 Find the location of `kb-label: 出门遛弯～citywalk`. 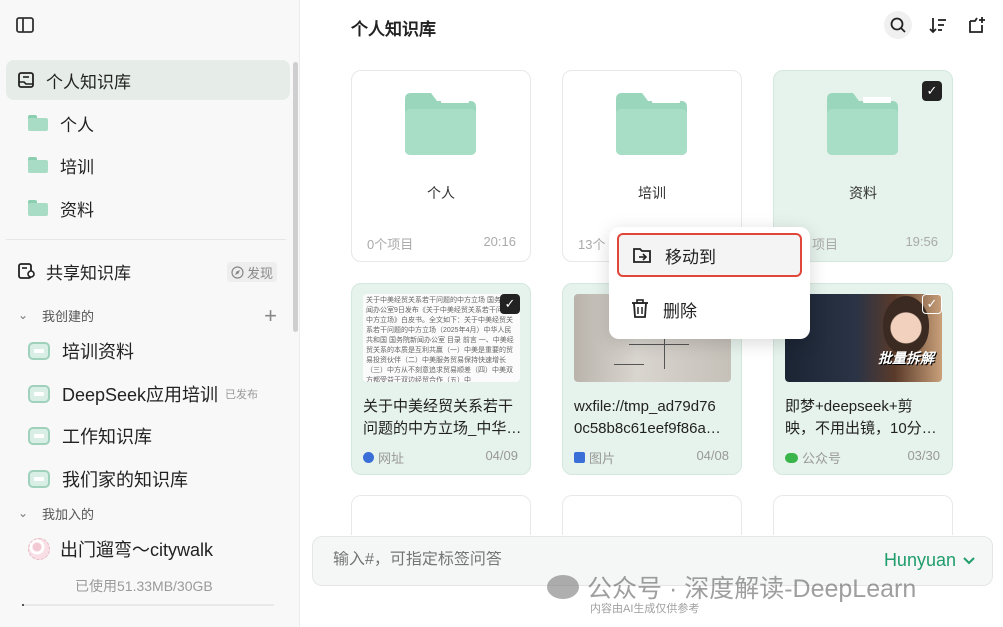

kb-label: 出门遛弯～citywalk is located at coordinates (137, 550).